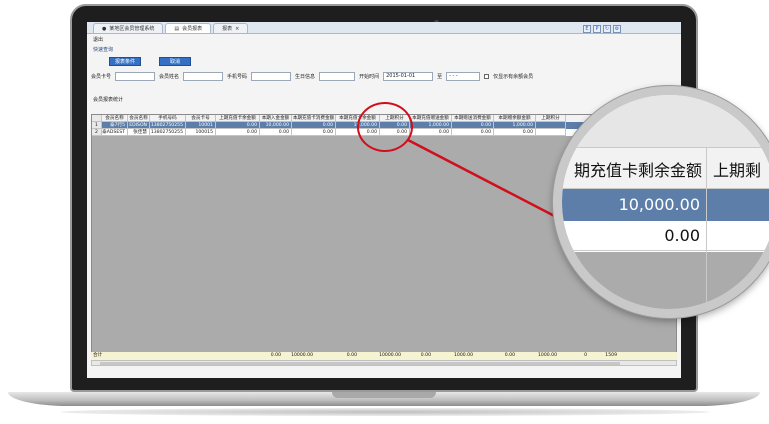  What do you see at coordinates (276, 125) in the screenshot?
I see `table-cell: 10,000.00` at bounding box center [276, 125].